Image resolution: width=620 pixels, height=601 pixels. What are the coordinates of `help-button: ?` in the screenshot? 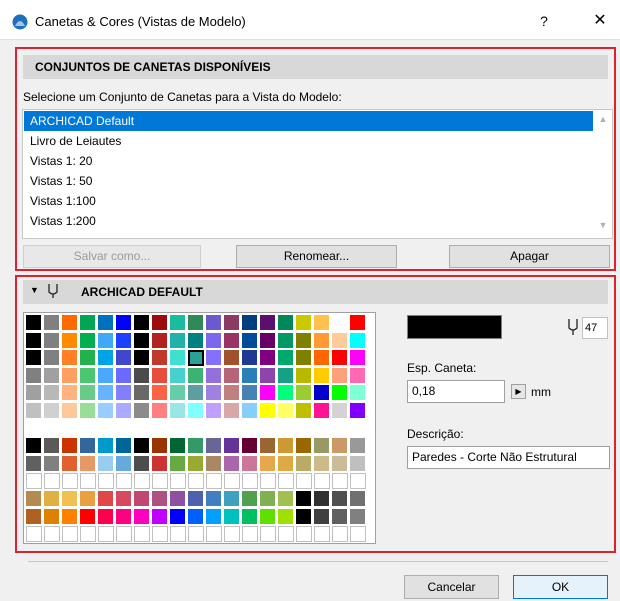 It's located at (544, 21).